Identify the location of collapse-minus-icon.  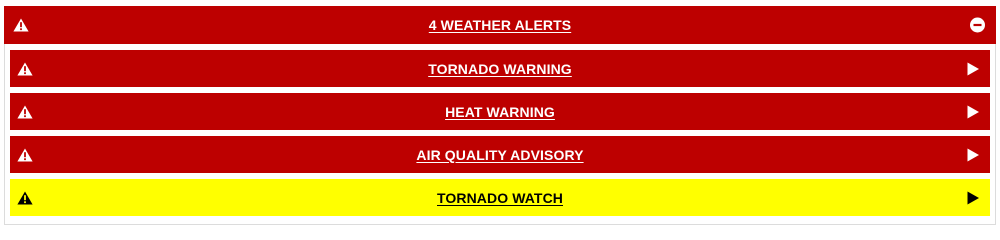
(977, 25).